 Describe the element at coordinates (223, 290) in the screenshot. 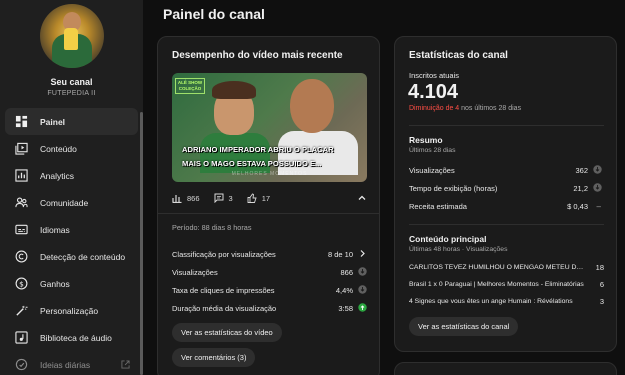

I see `metric-label: Taxa de cliques de impressões` at that location.